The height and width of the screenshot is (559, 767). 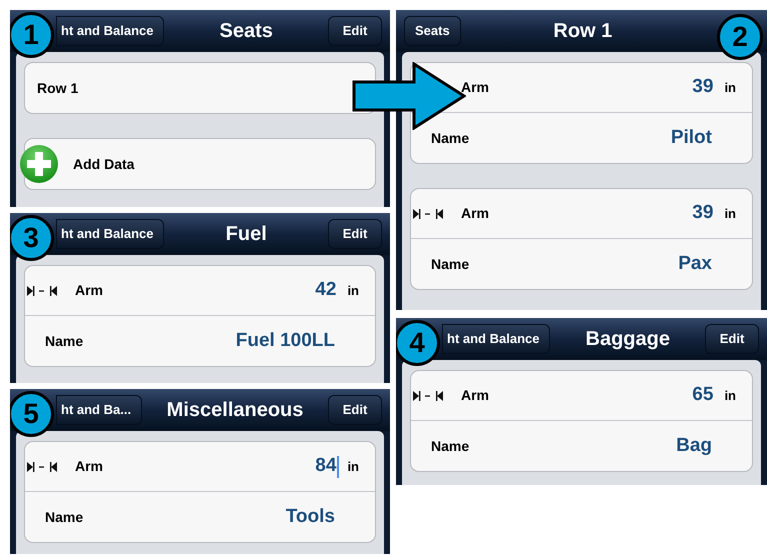 I want to click on screen-title: Fuel, so click(x=246, y=234).